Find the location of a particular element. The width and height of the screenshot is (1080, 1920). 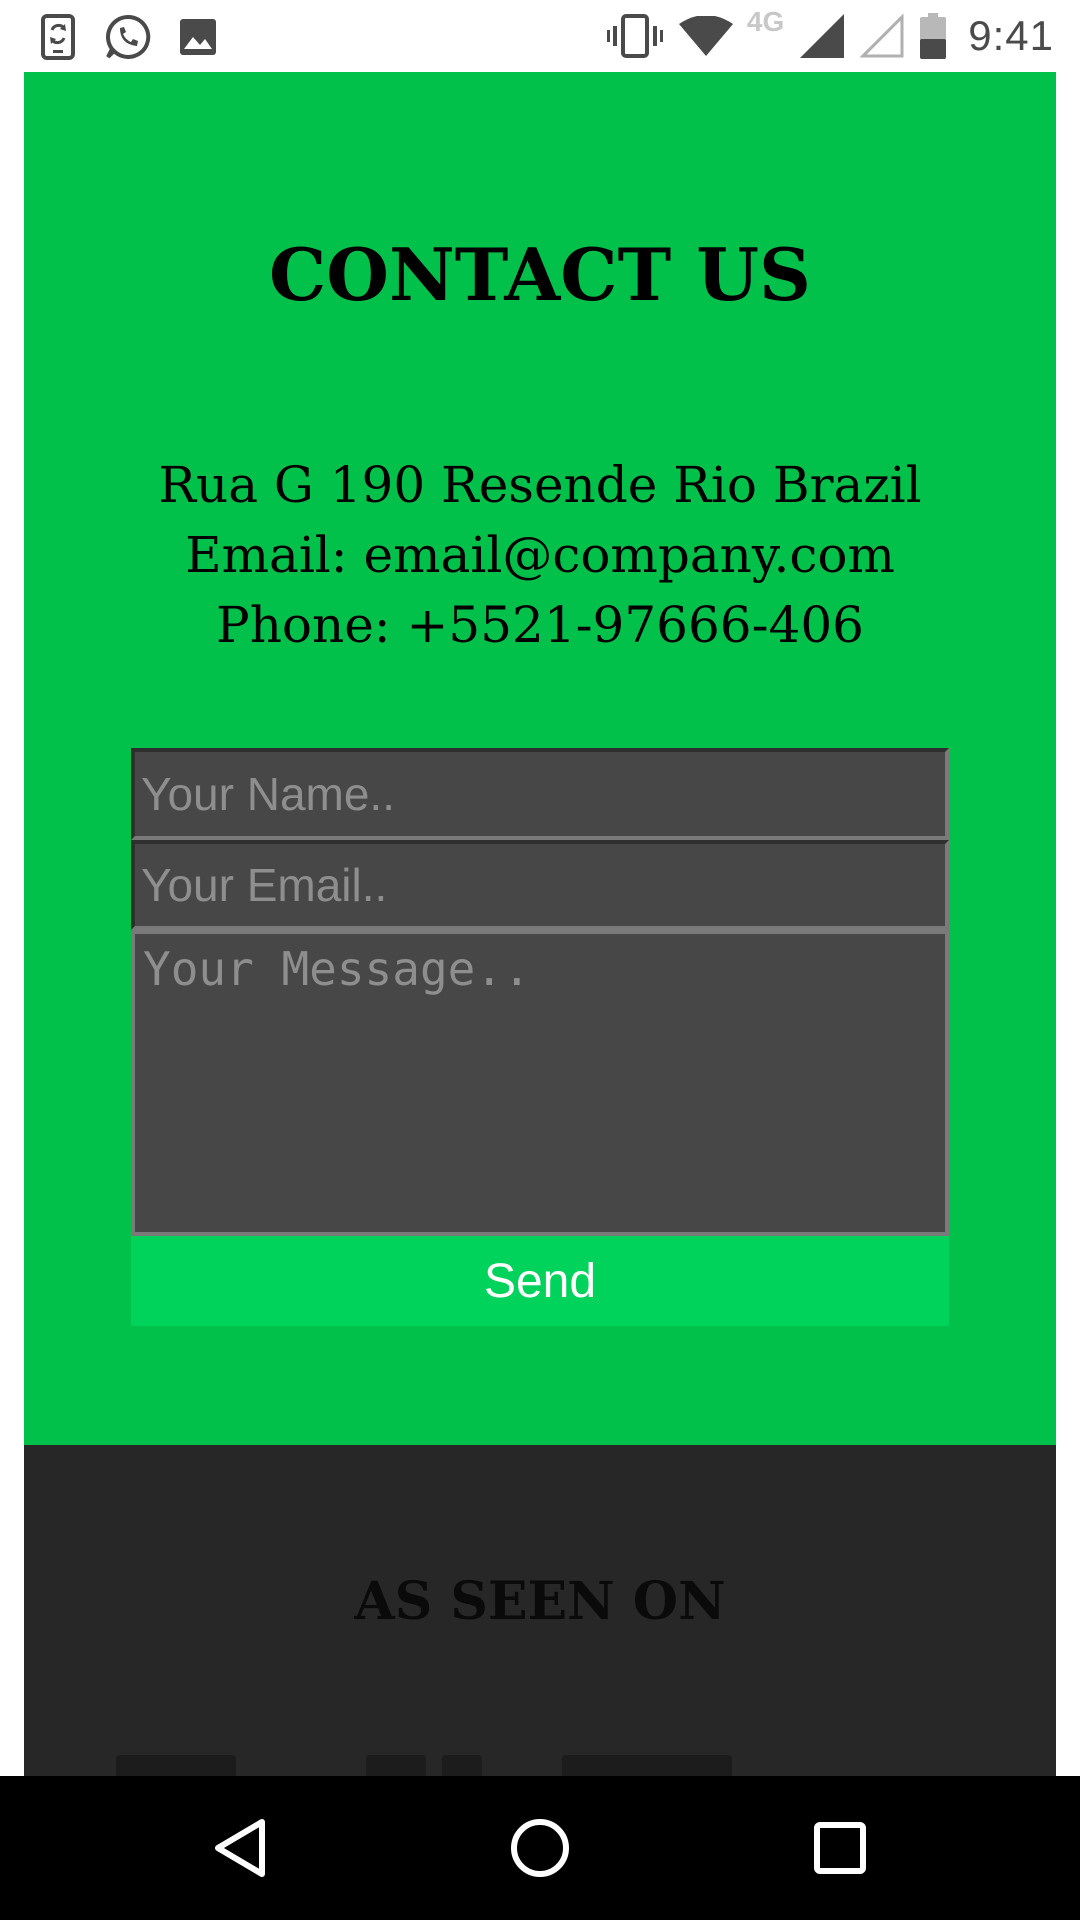

image-icon is located at coordinates (198, 37).